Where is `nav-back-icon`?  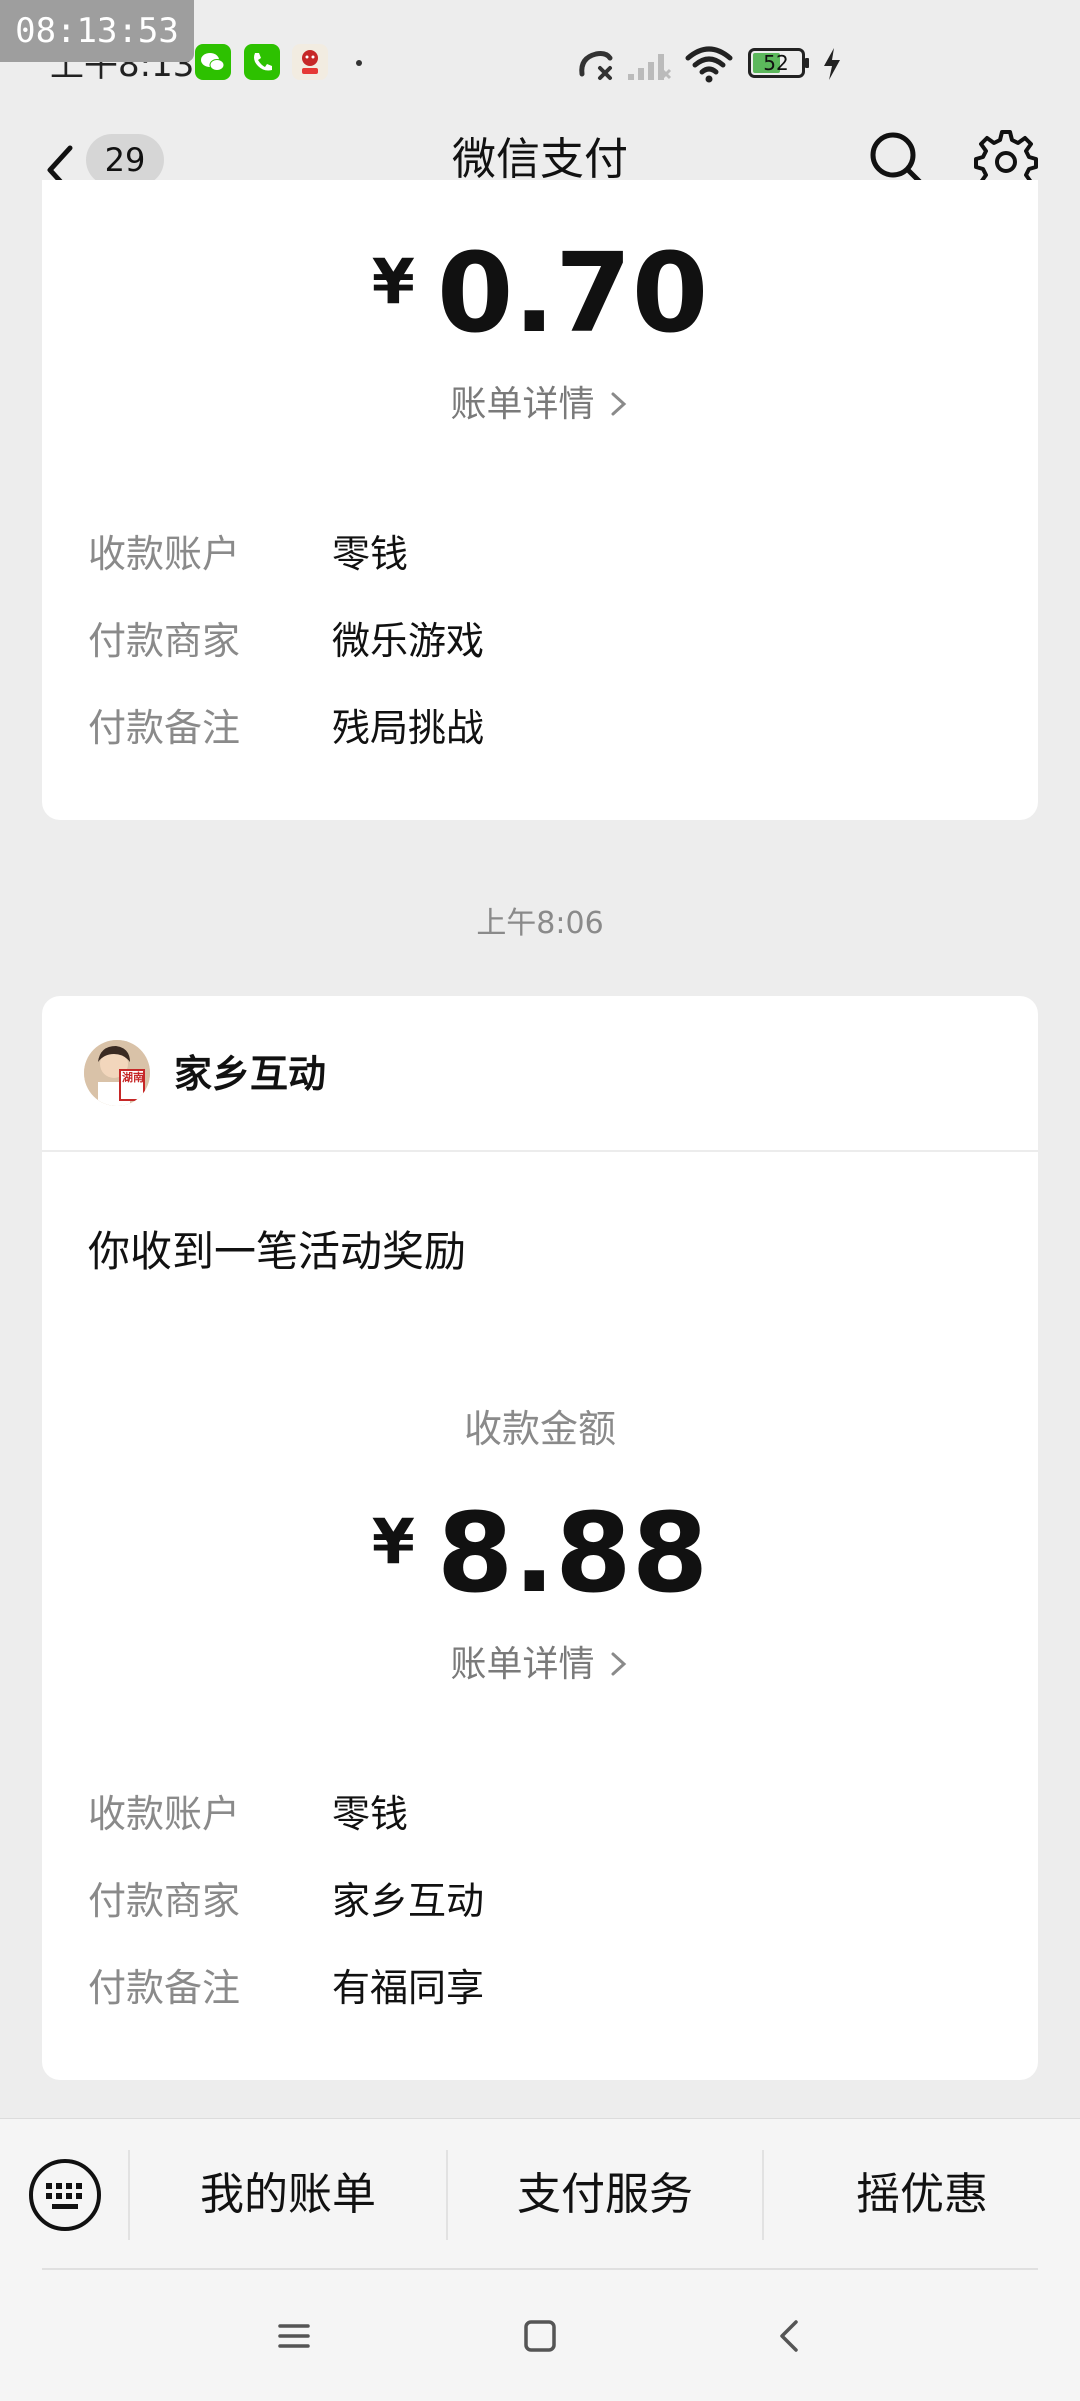
nav-back-icon is located at coordinates (789, 2336).